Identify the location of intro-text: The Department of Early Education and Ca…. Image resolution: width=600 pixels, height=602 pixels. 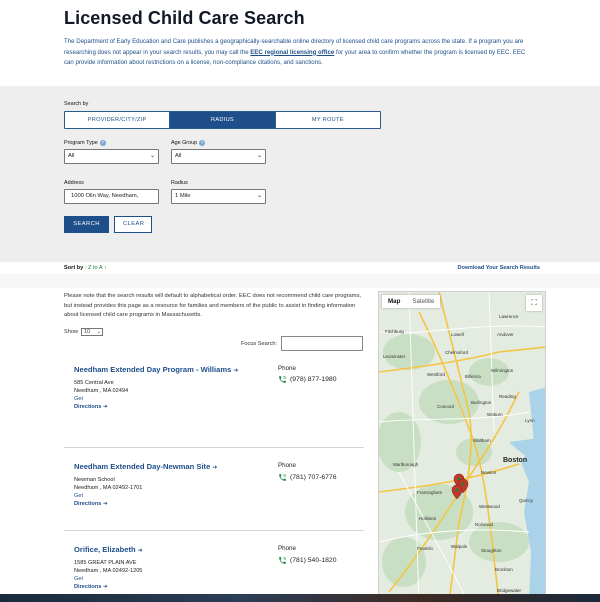
(300, 53).